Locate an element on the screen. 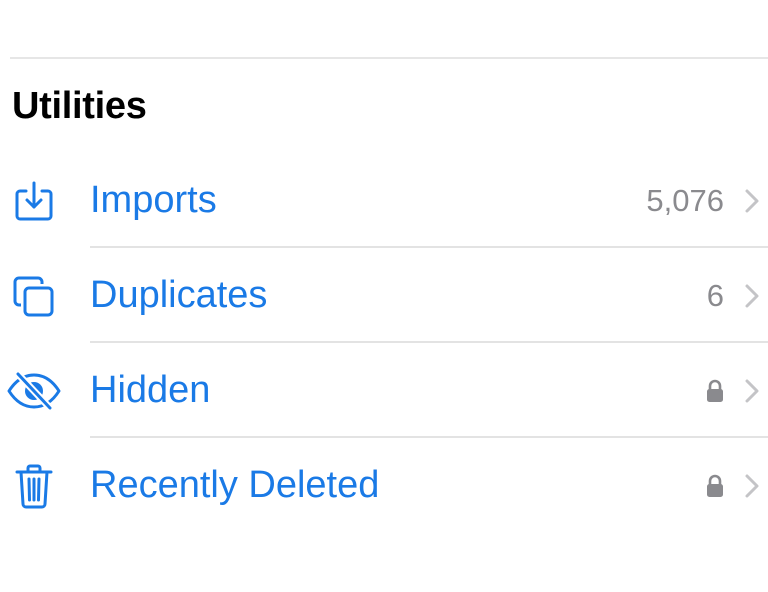 This screenshot has width=768, height=592. imports-label: Imports is located at coordinates (153, 200).